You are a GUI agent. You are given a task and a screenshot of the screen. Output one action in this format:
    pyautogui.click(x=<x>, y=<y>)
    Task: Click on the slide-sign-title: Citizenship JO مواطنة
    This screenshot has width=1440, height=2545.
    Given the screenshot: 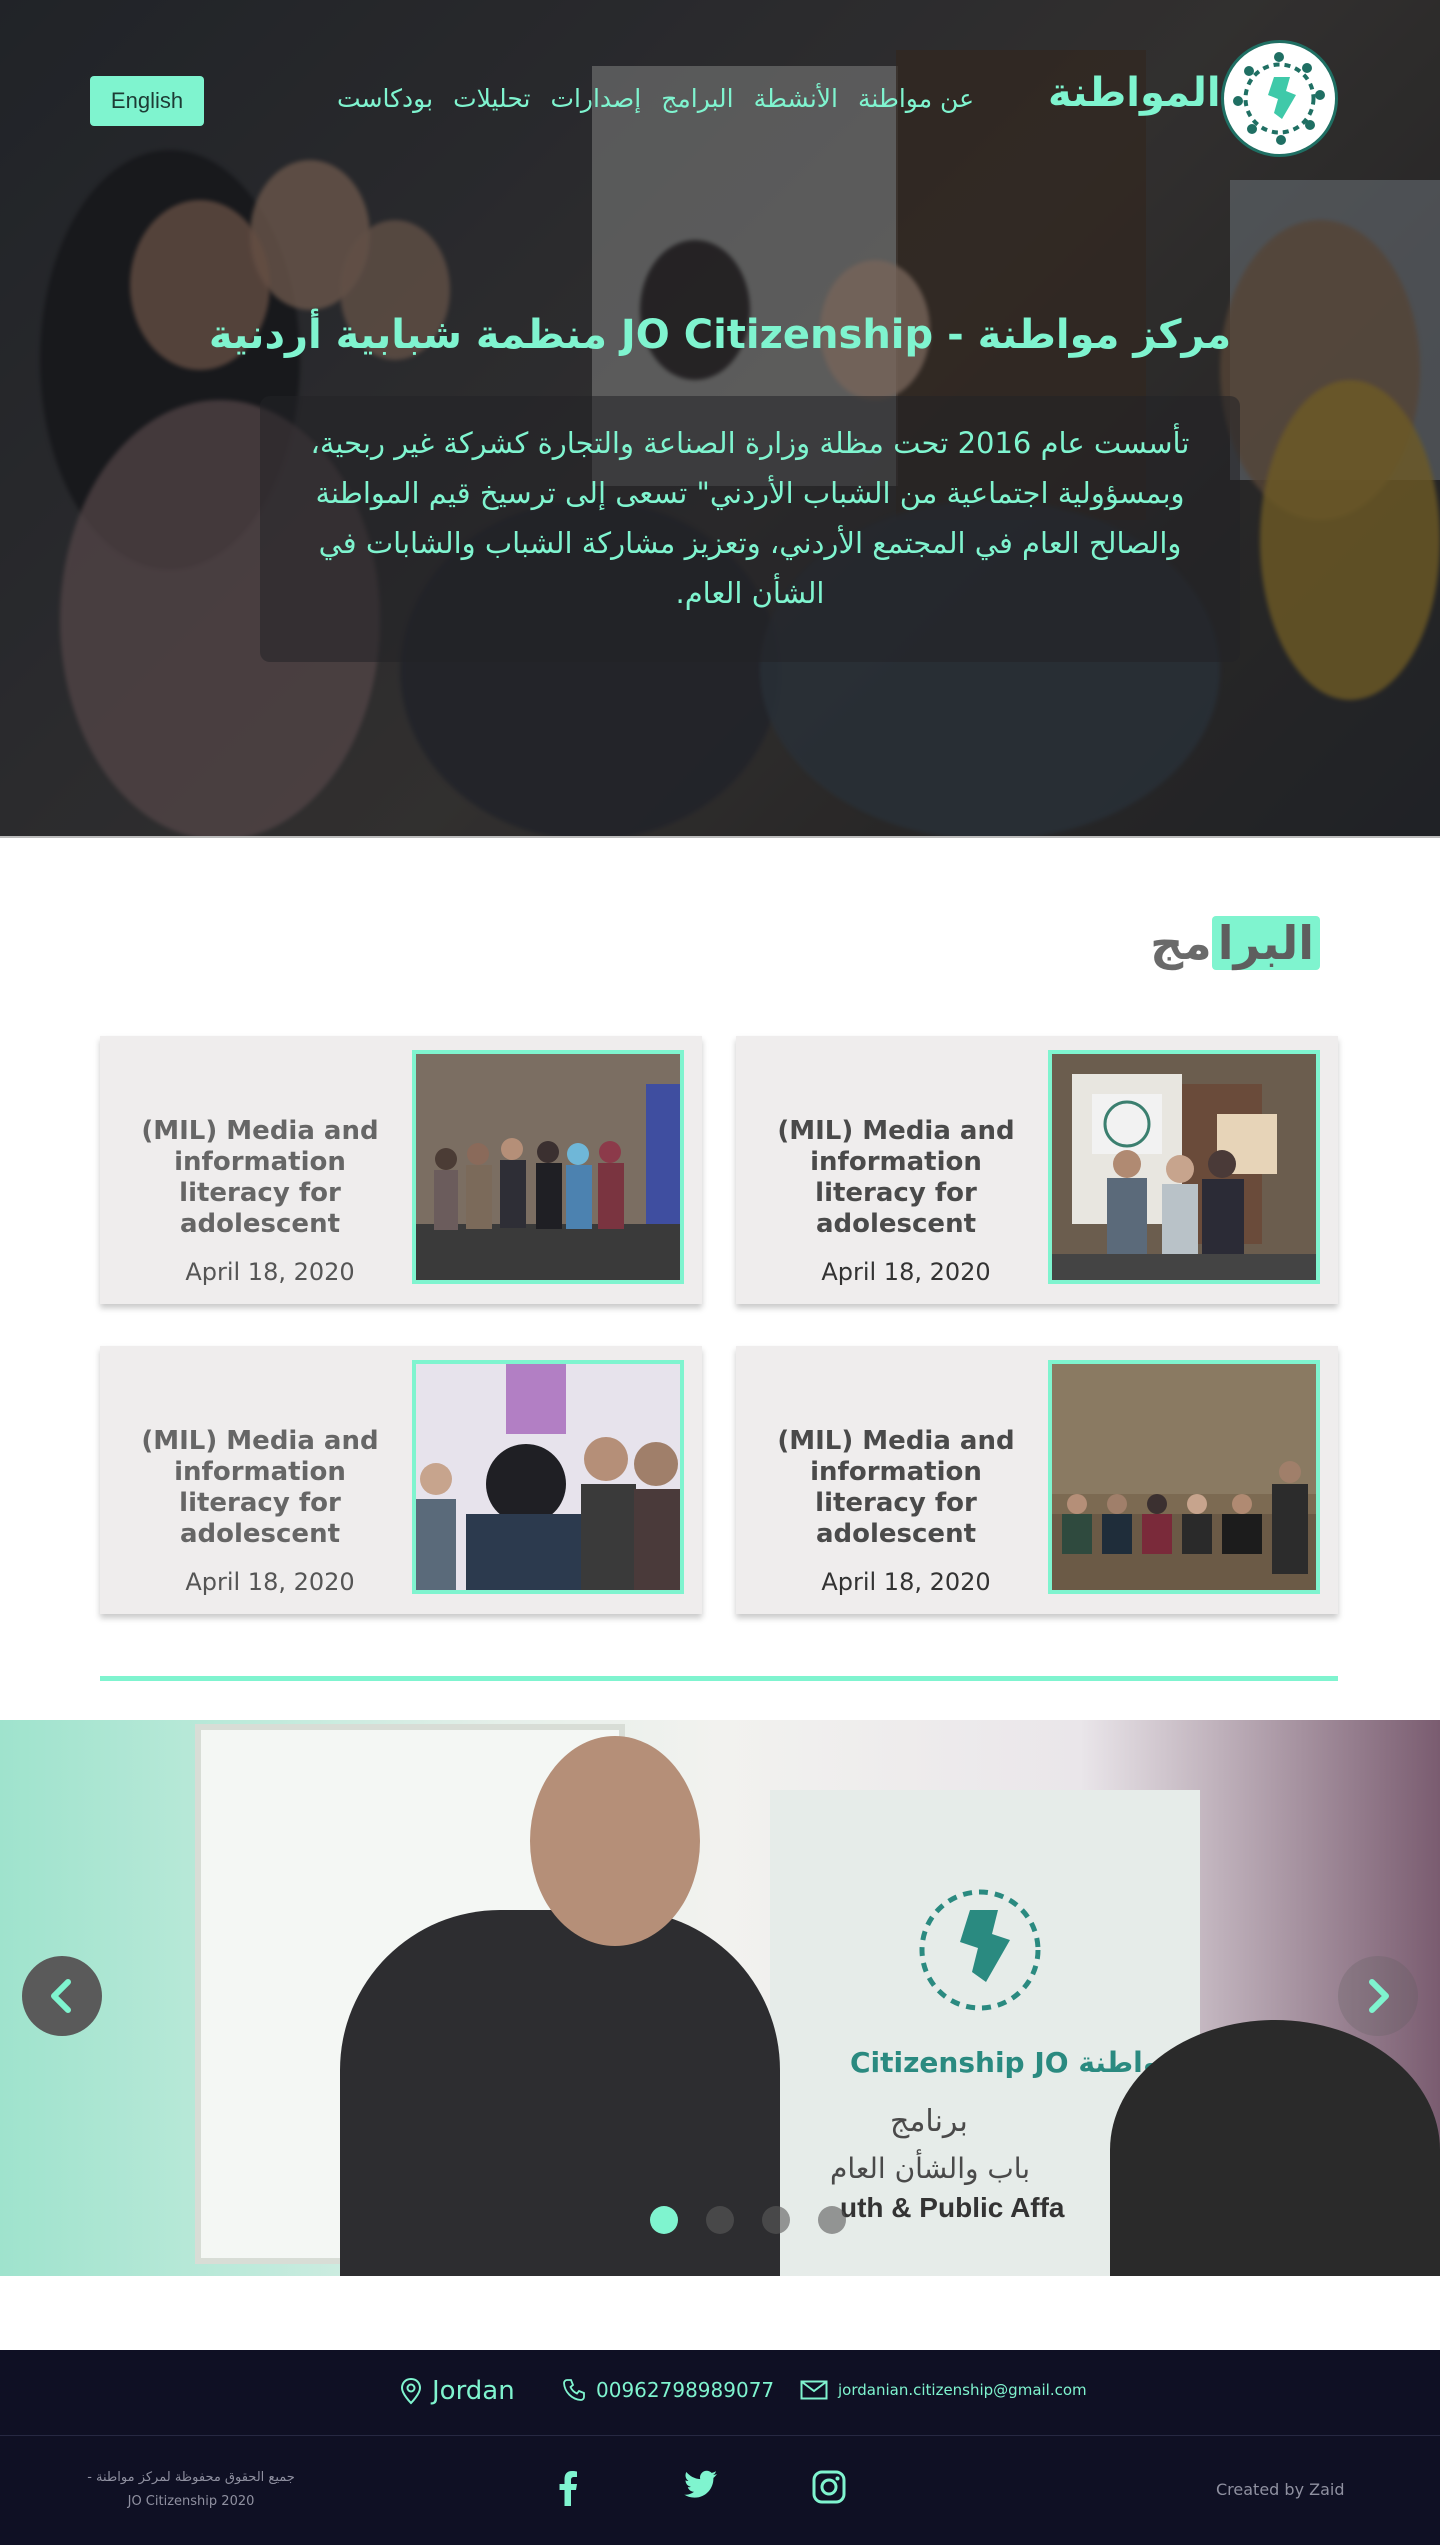 What is the action you would take?
    pyautogui.click(x=1014, y=2062)
    